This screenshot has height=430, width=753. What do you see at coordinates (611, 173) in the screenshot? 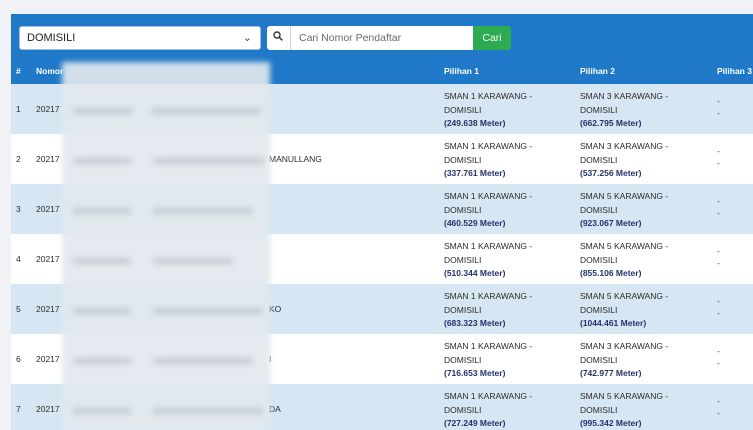
I see `pilihan-2-distance: (537.256 Meter)` at bounding box center [611, 173].